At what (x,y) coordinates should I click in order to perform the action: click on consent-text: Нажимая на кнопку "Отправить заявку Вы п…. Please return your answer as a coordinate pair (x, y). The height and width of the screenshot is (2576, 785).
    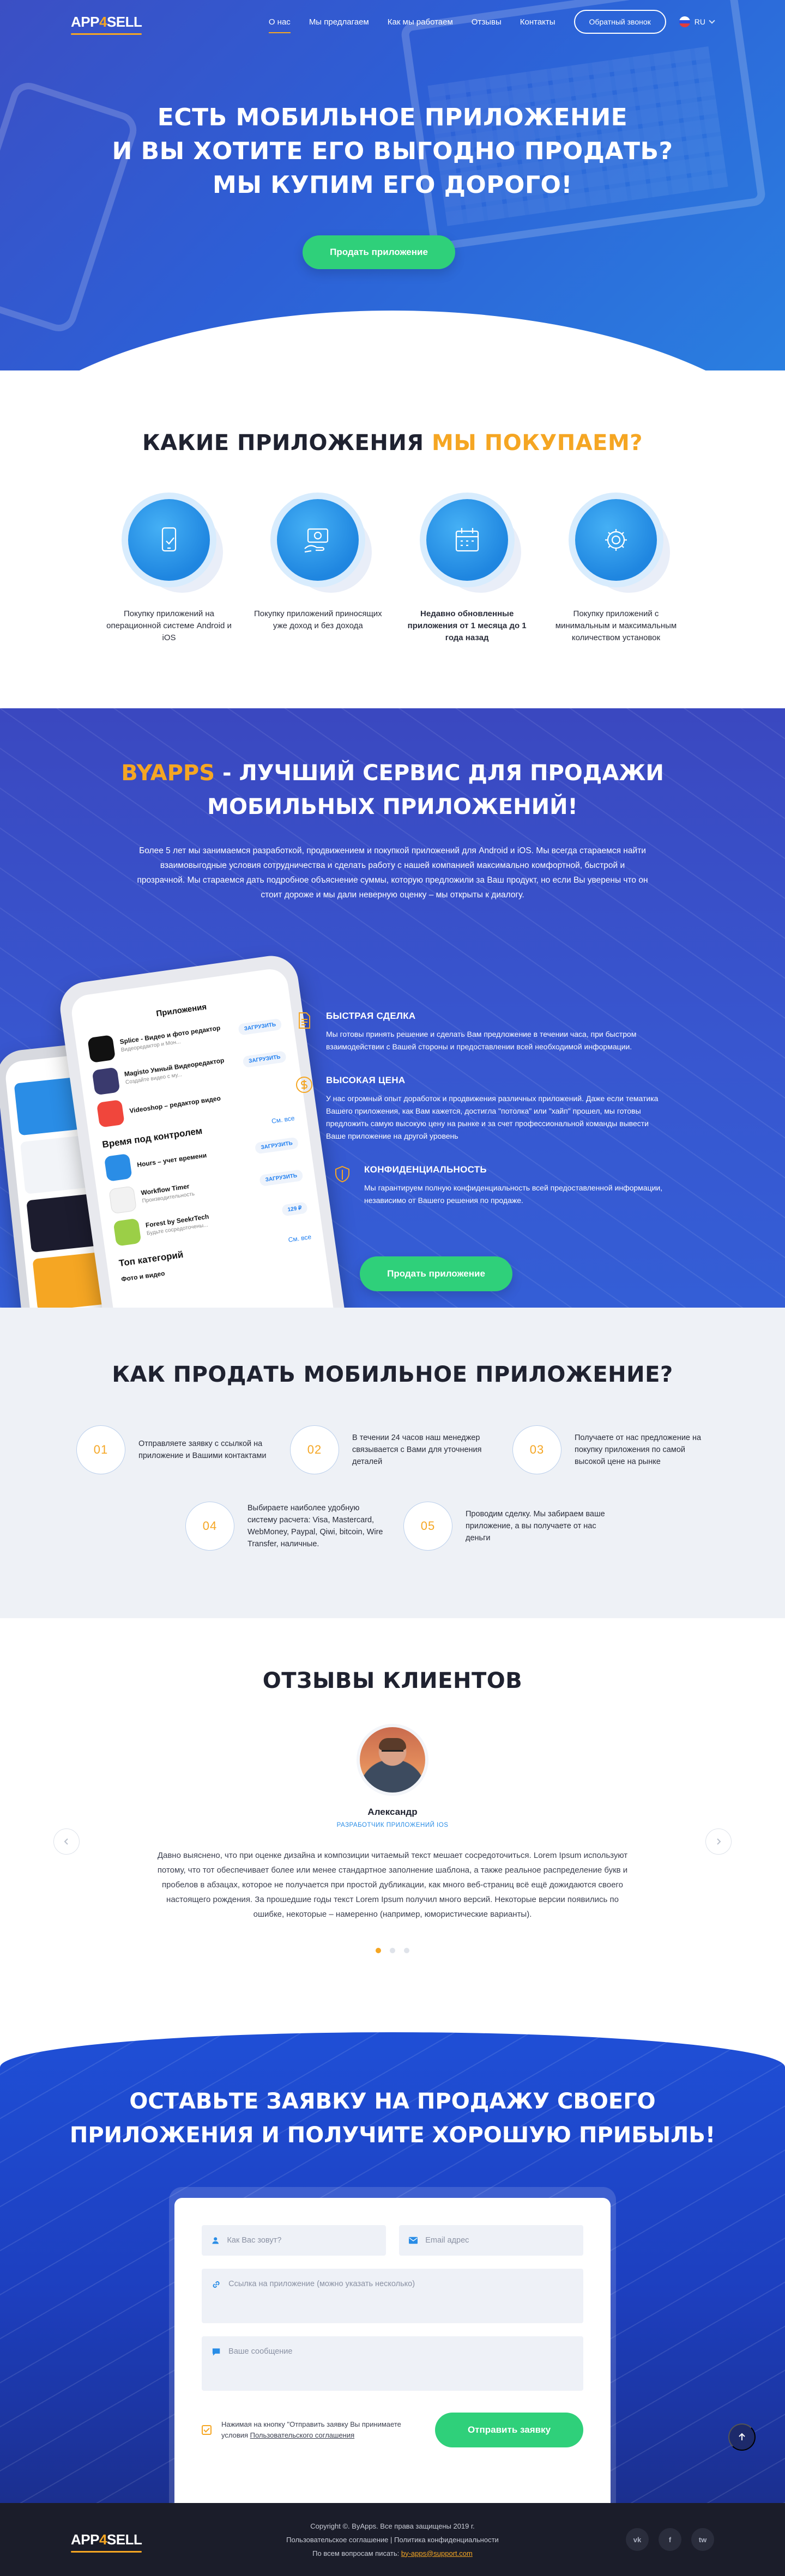
    Looking at the image, I should click on (311, 2429).